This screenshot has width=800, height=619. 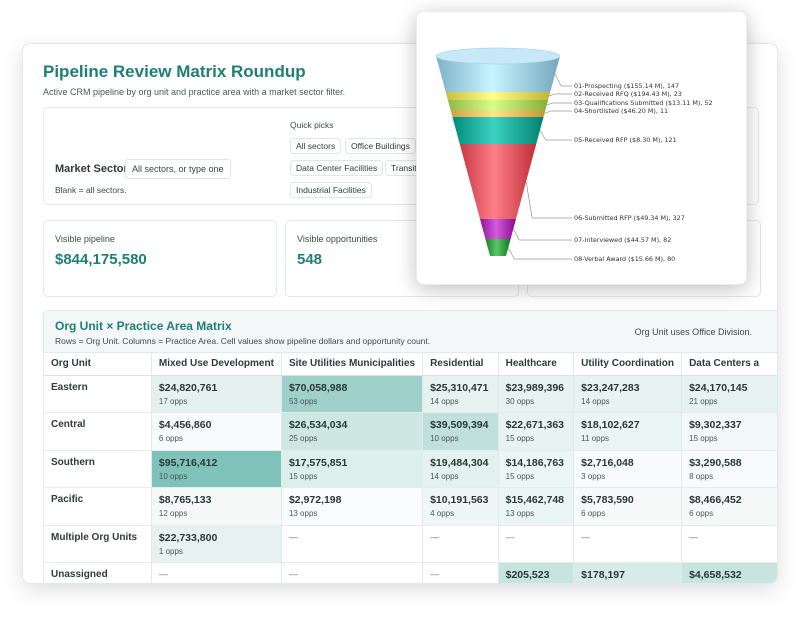 I want to click on table-row: Multiple Org Units $22,733,800 1 opps — — — — —, so click(x=410, y=544).